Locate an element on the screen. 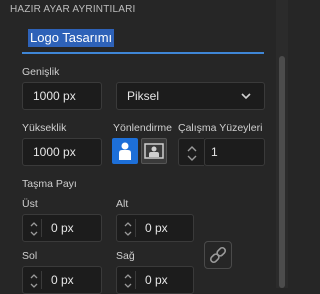 The height and width of the screenshot is (294, 320). link-icon is located at coordinates (218, 255).